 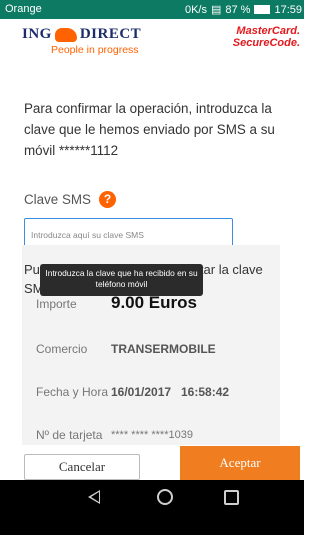 I want to click on recent-apps-icon, so click(x=231, y=497).